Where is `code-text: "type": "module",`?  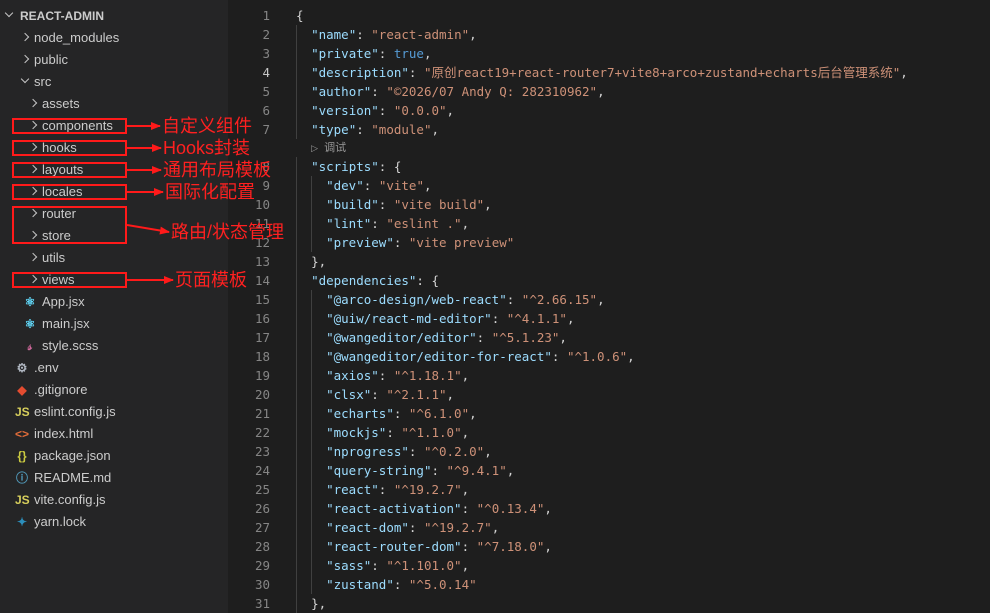
code-text: "type": "module", is located at coordinates (375, 129).